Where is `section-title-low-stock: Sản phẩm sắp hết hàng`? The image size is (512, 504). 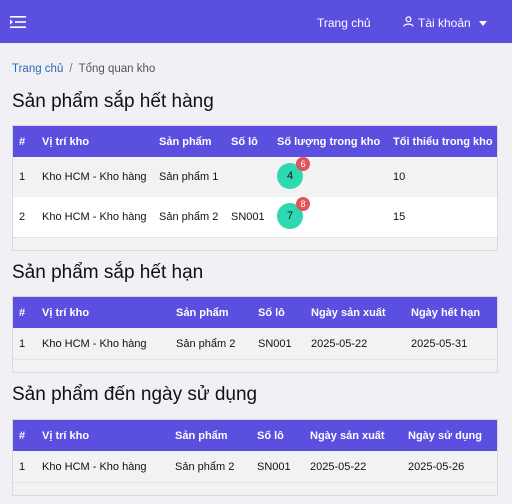
section-title-low-stock: Sản phẩm sắp hết hàng is located at coordinates (113, 101).